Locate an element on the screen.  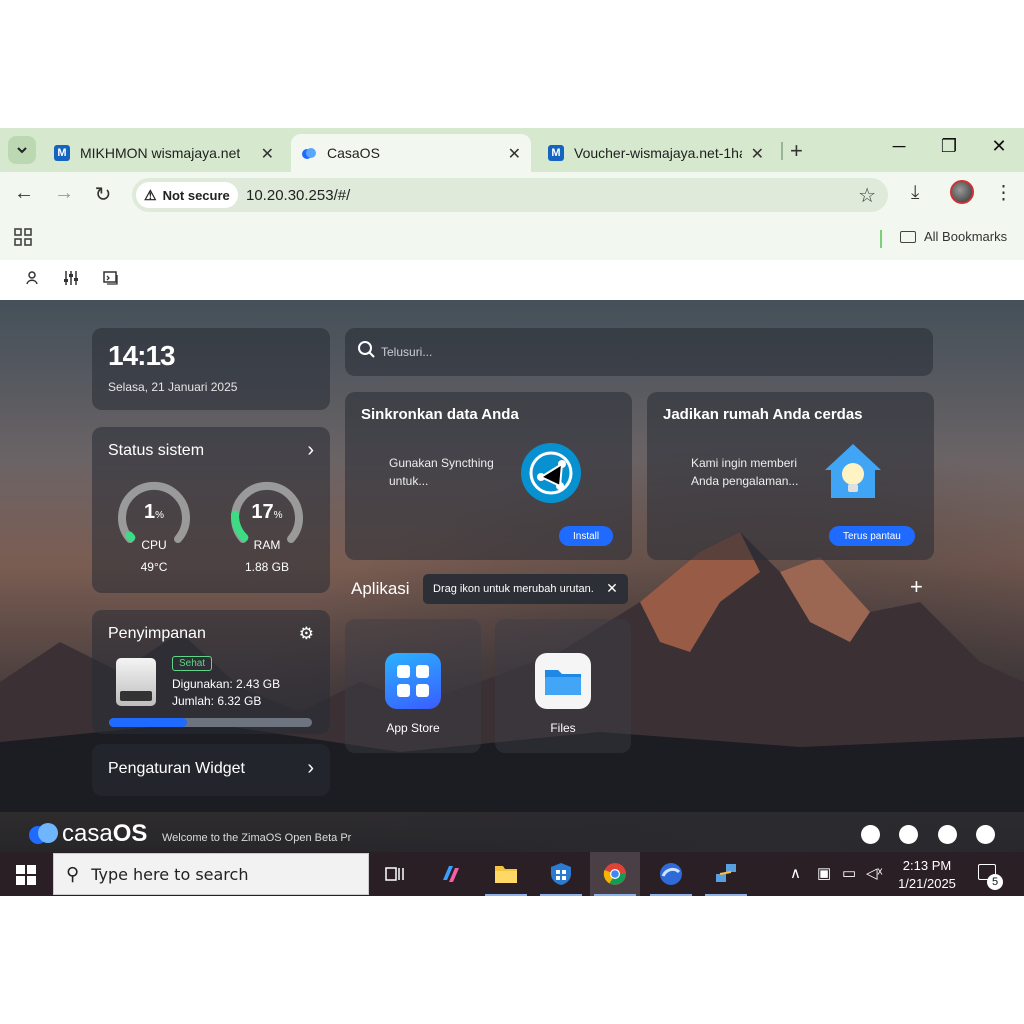
clock-widget: 14:13 Selasa, 21 Januari 2025 is located at coordinates (211, 369).